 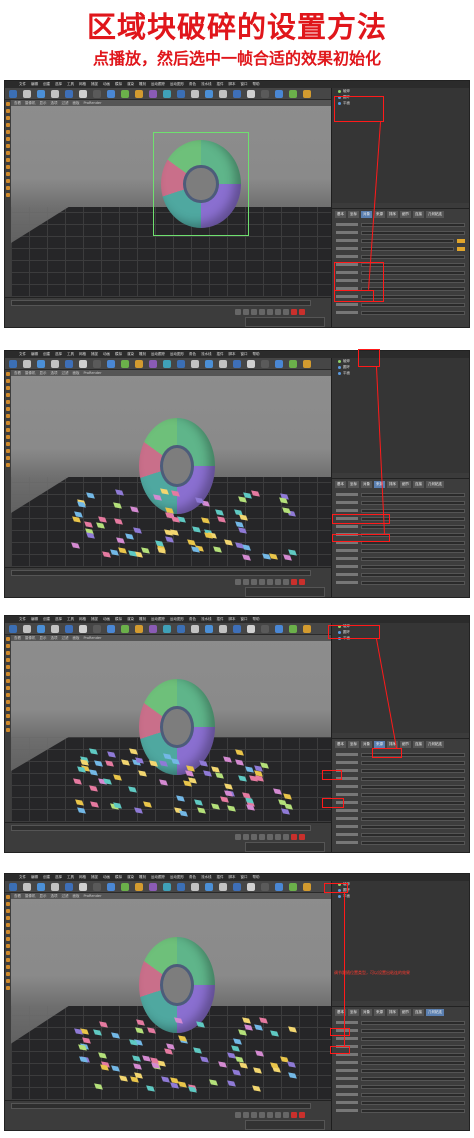 I want to click on play-button, so click(x=262, y=837).